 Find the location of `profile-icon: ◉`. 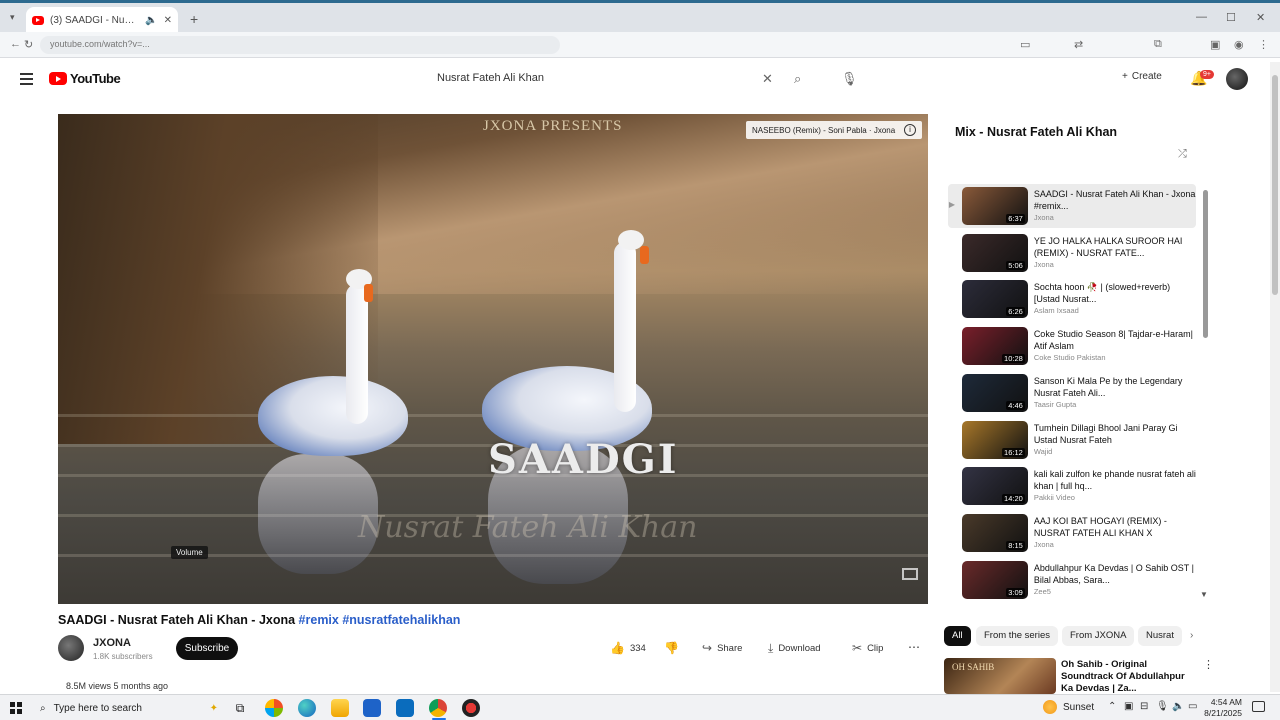

profile-icon: ◉ is located at coordinates (1239, 44).